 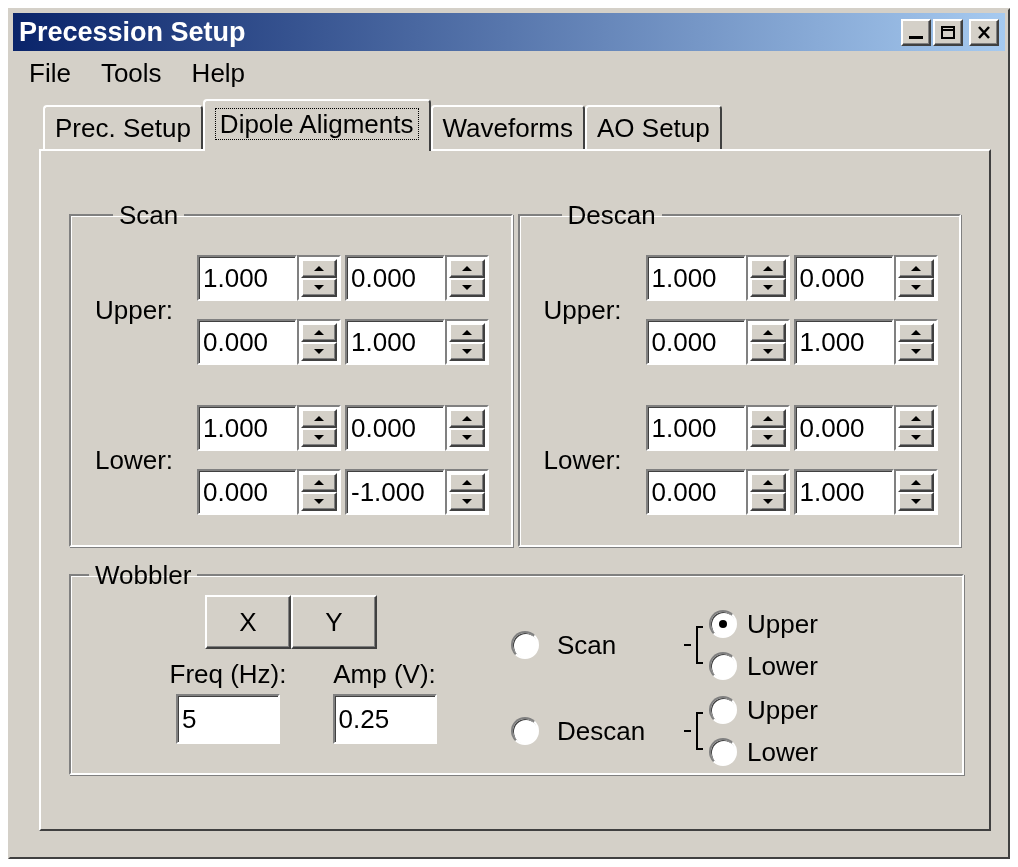 What do you see at coordinates (694, 731) in the screenshot?
I see `bracket-icon` at bounding box center [694, 731].